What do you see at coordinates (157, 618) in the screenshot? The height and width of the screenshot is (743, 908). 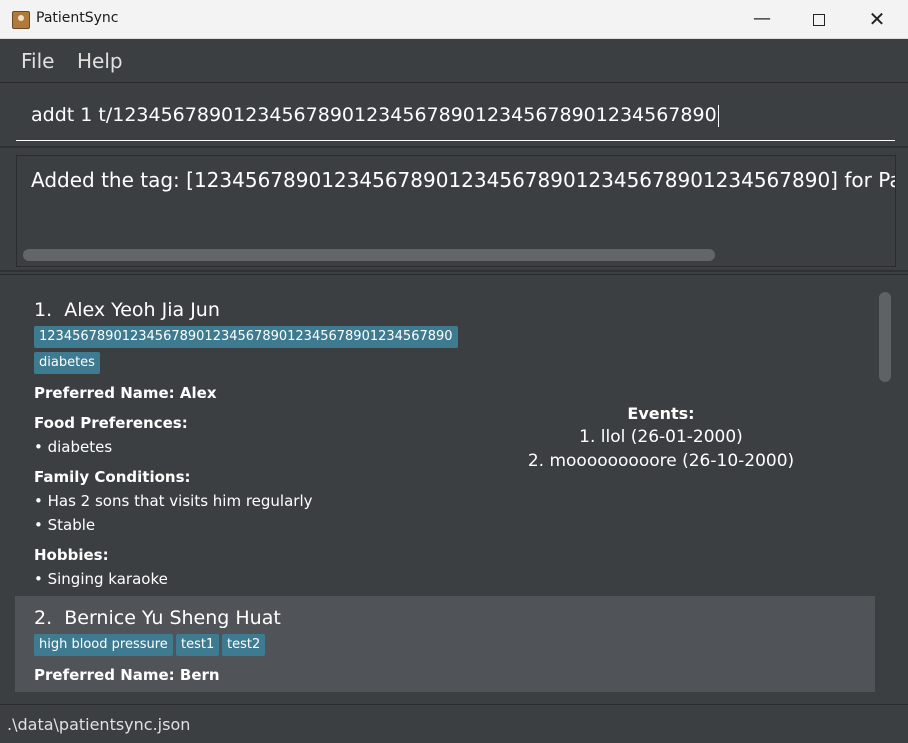 I see `patient-name: 2. Bernice Yu Sheng Huat` at bounding box center [157, 618].